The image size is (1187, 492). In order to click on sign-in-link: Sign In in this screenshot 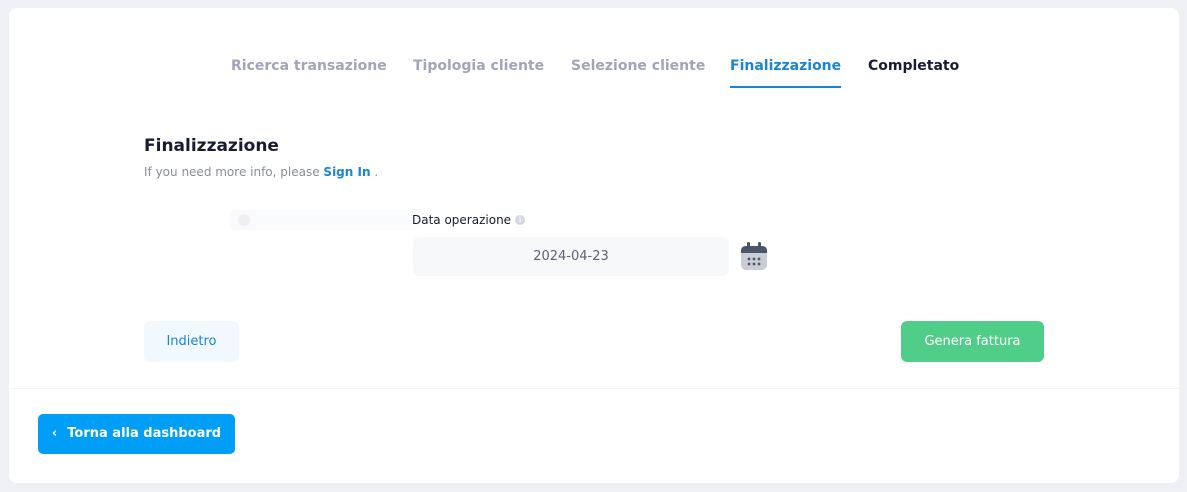, I will do `click(346, 172)`.